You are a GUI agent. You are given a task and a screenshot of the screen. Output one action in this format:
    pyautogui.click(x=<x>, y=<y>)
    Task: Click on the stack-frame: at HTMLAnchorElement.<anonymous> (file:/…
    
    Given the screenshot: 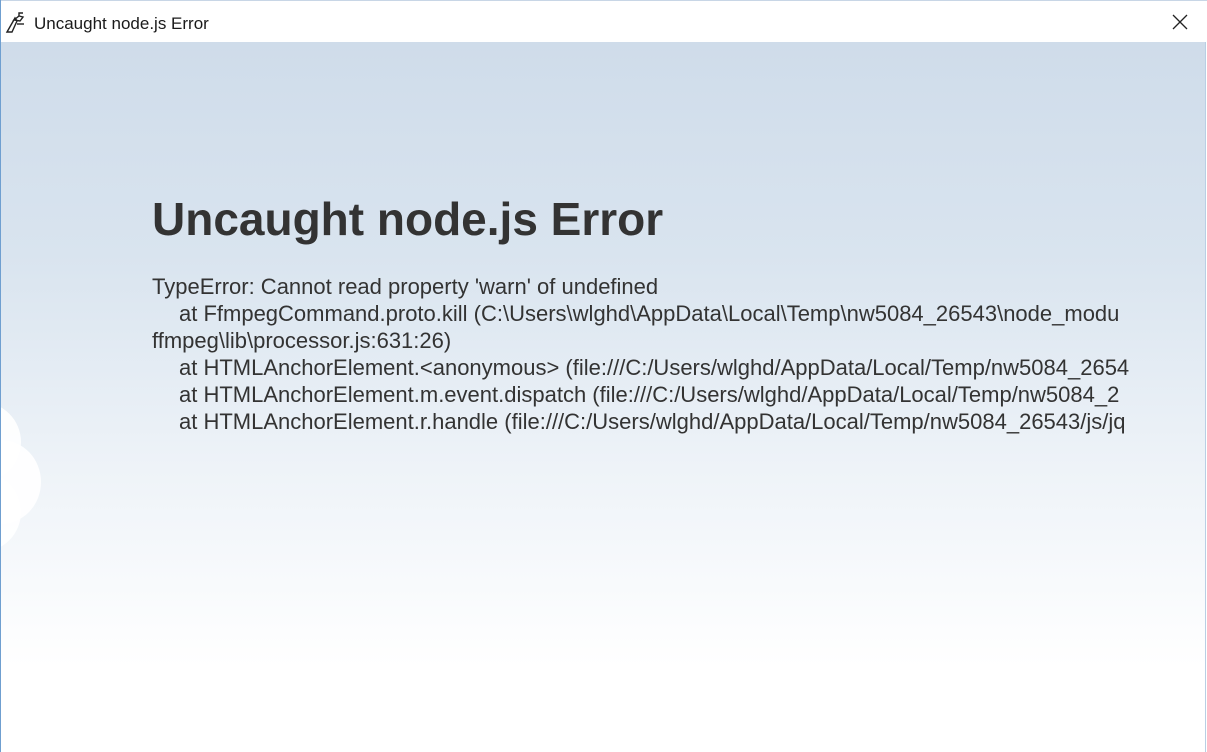 What is the action you would take?
    pyautogui.click(x=654, y=367)
    